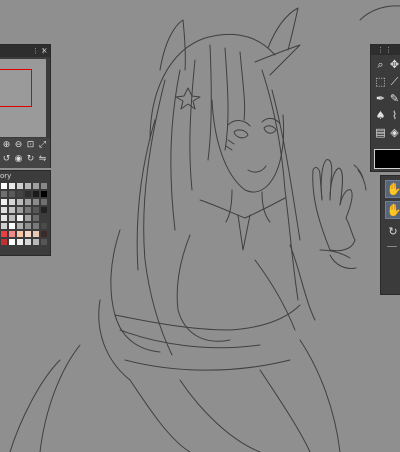  Describe the element at coordinates (394, 98) in the screenshot. I see `pencil-icon: ✎` at that location.